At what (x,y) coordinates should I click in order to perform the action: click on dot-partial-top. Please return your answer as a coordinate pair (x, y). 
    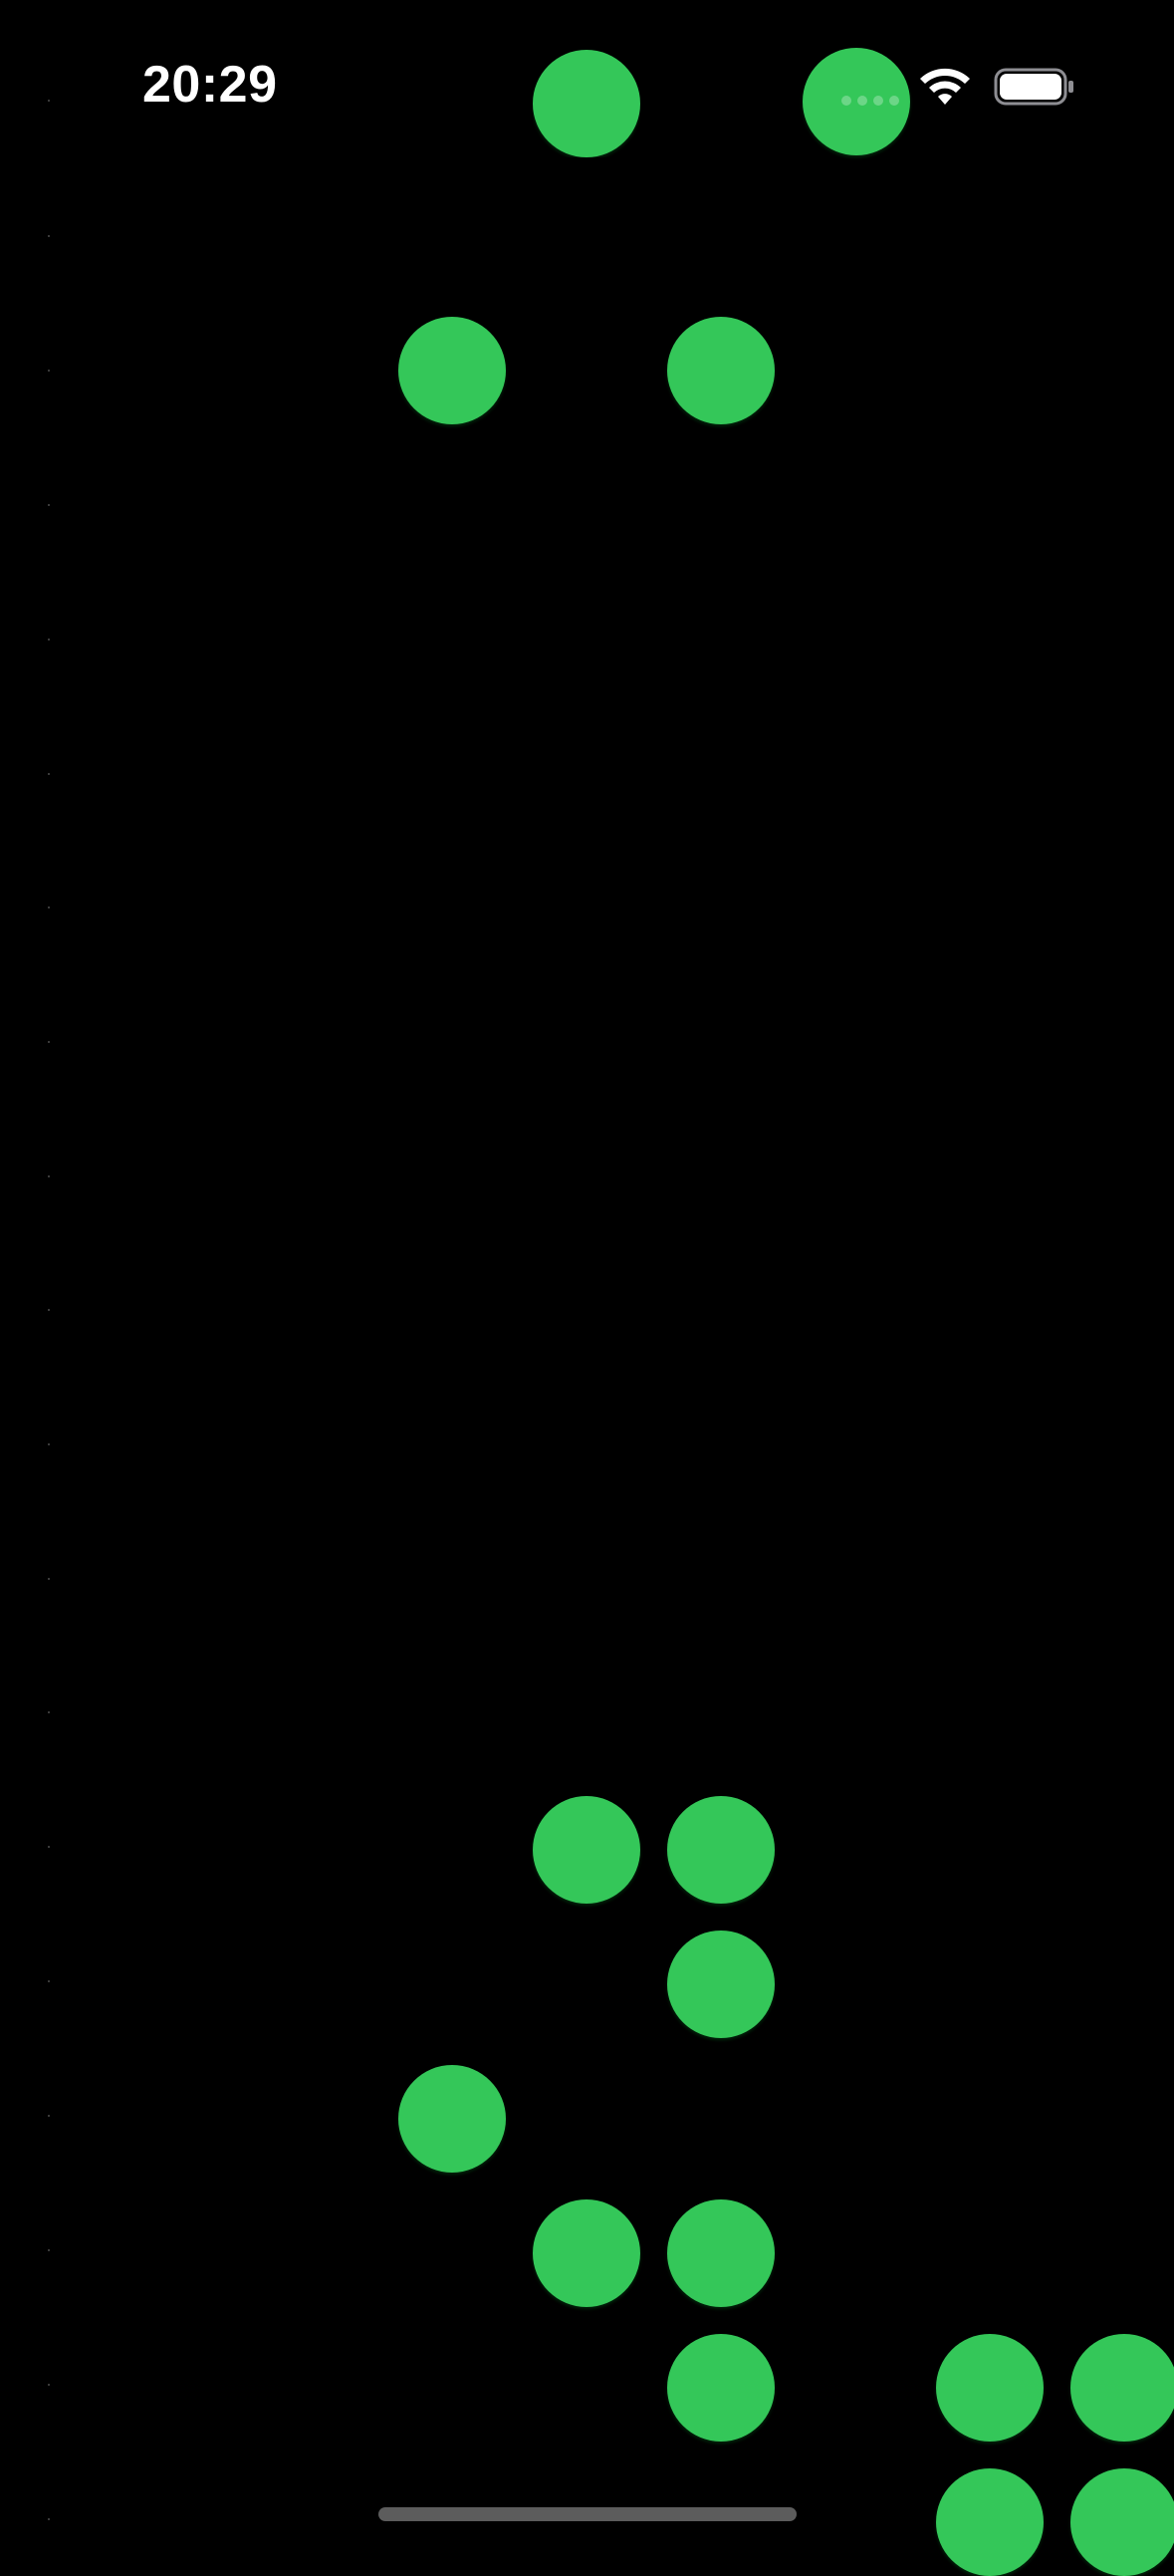
    Looking at the image, I should click on (586, 78).